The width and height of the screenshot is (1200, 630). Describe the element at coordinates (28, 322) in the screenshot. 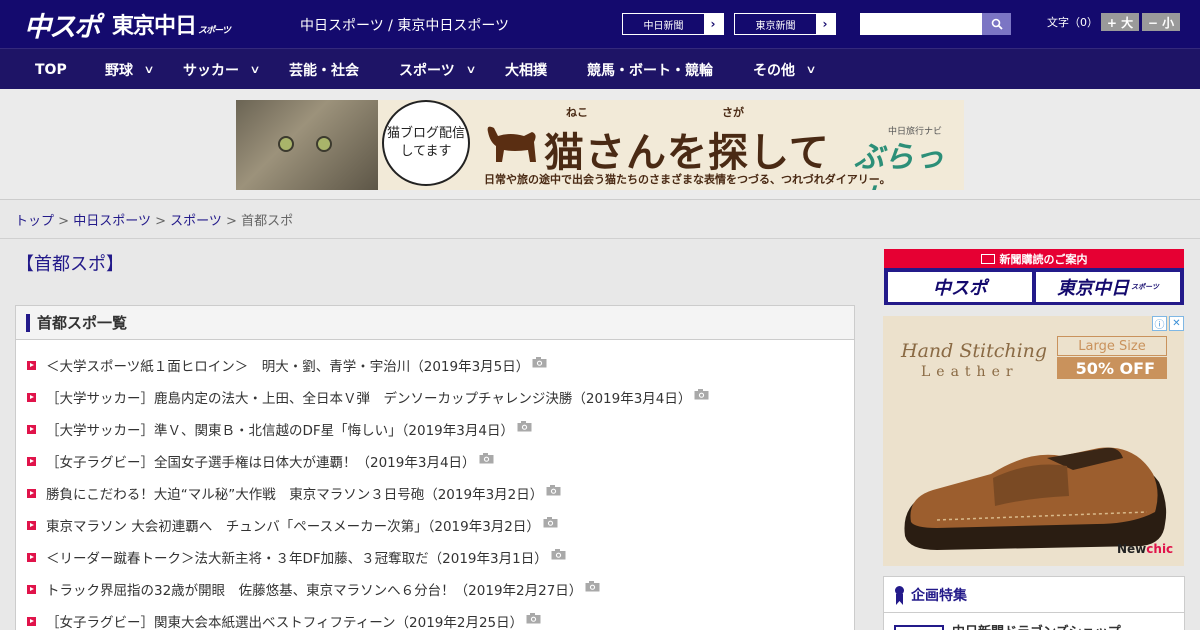

I see `heading-bar` at that location.